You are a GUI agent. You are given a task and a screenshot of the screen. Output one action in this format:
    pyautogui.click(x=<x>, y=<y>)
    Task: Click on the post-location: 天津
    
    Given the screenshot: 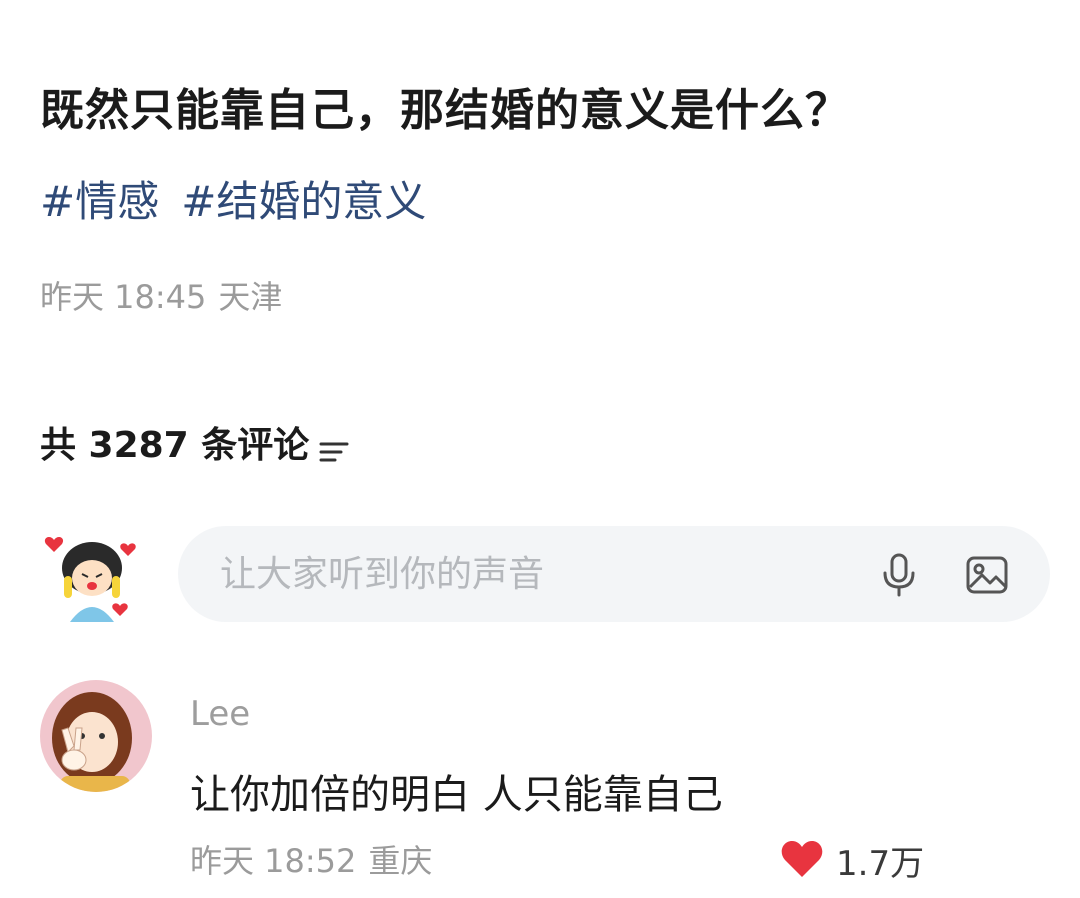 What is the action you would take?
    pyautogui.click(x=250, y=297)
    